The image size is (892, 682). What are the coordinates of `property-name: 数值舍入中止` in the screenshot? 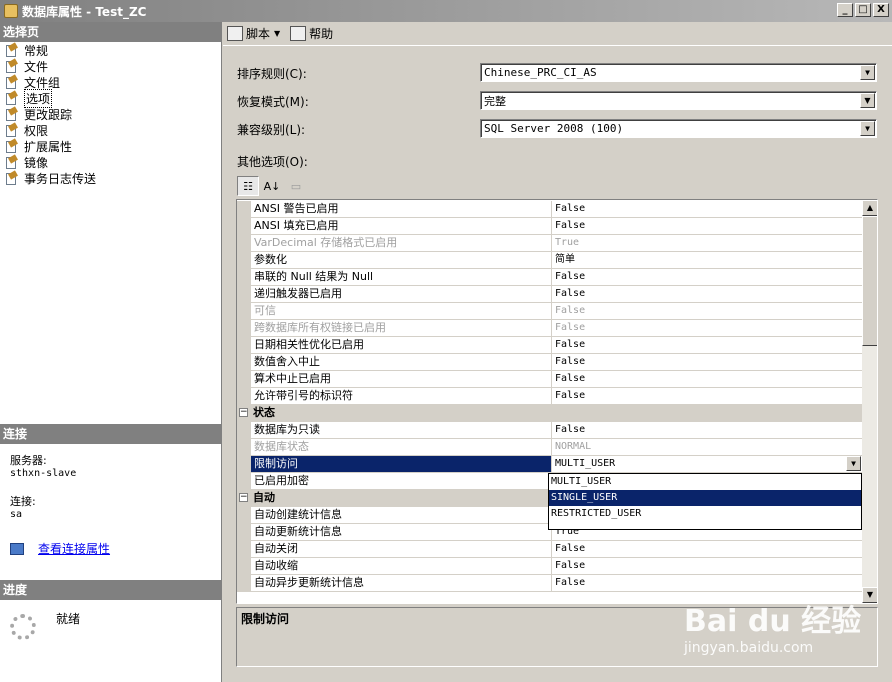 It's located at (401, 362).